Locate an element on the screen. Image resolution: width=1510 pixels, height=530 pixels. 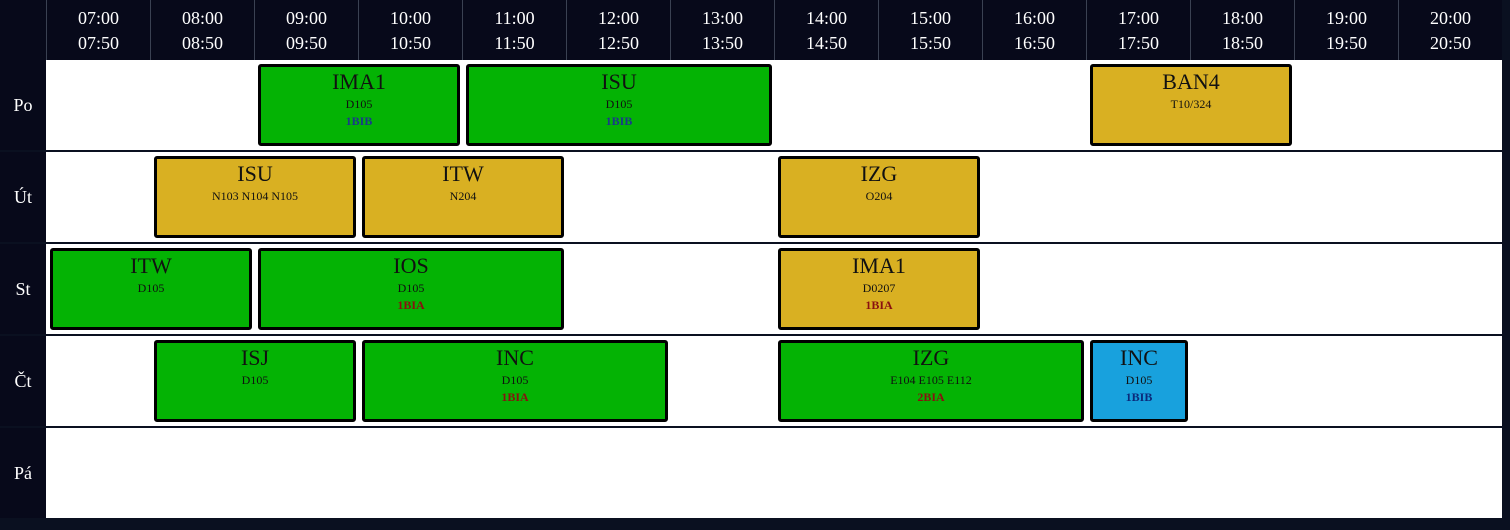
course-block: ISJ D105 is located at coordinates (255, 381).